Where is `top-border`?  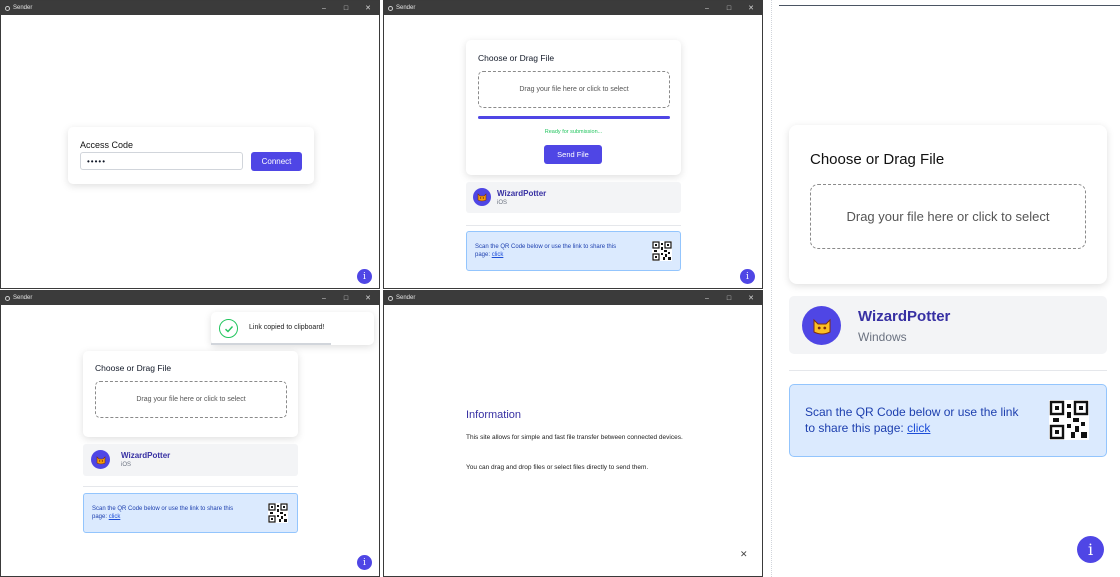 top-border is located at coordinates (949, 5).